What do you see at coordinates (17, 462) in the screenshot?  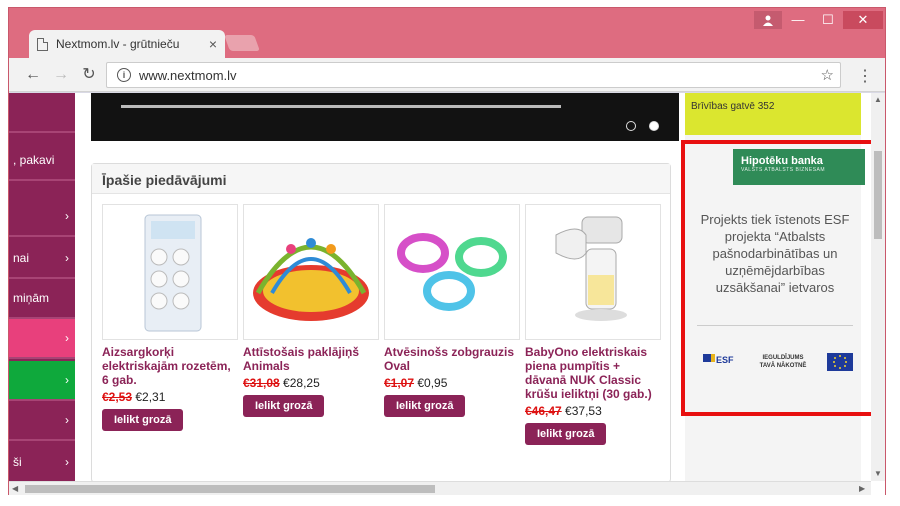 I see `sidebar-item-label: ši` at bounding box center [17, 462].